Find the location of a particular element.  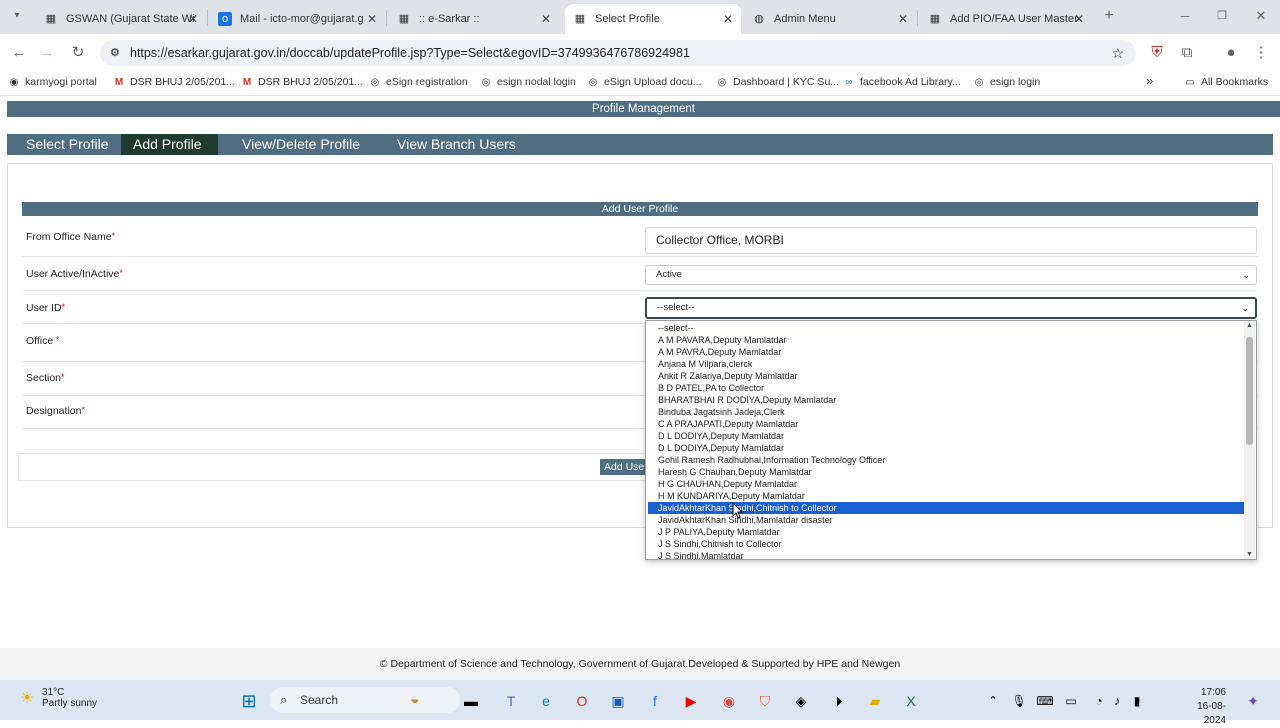

scroll-up-icon: ▲ is located at coordinates (1249, 325).